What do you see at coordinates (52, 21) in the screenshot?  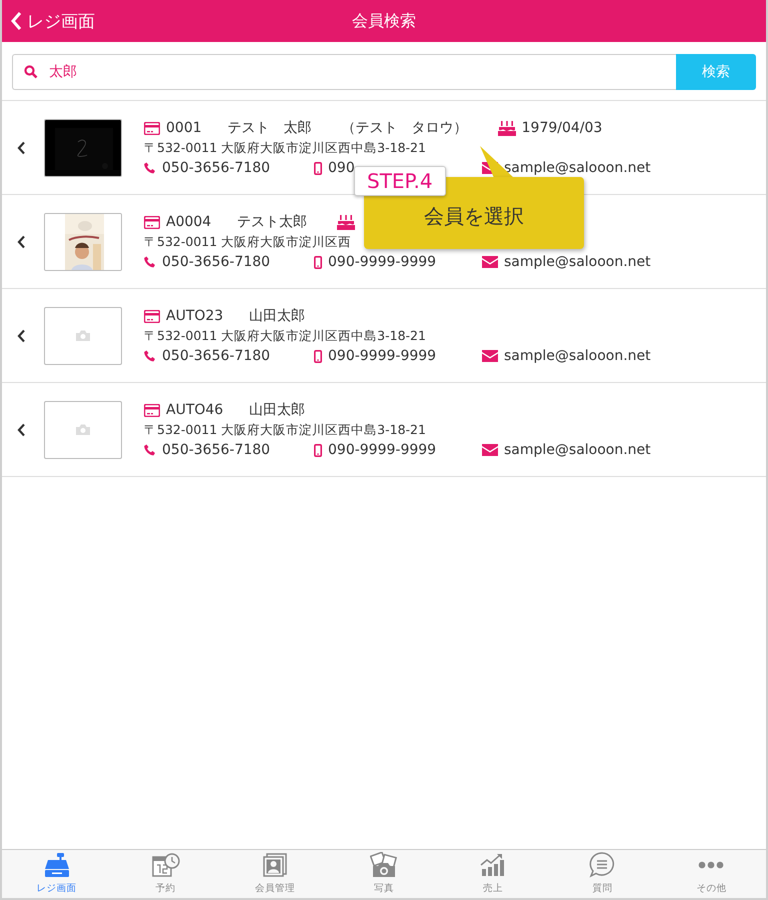 I see `back-button: レジ画面` at bounding box center [52, 21].